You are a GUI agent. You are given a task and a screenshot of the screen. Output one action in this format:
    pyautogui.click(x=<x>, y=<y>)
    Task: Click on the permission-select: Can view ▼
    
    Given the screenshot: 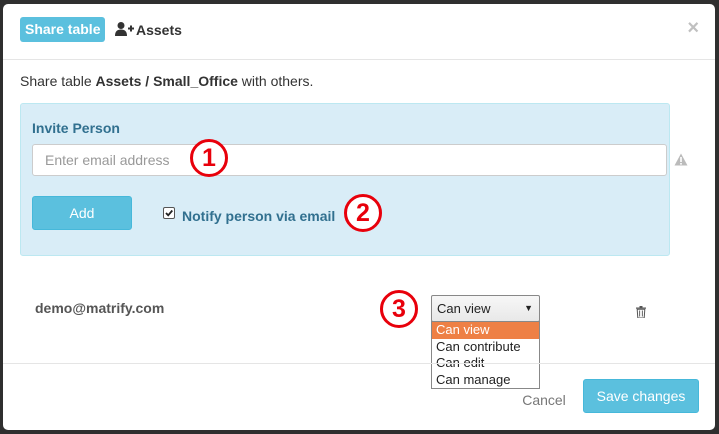 What is the action you would take?
    pyautogui.click(x=485, y=308)
    